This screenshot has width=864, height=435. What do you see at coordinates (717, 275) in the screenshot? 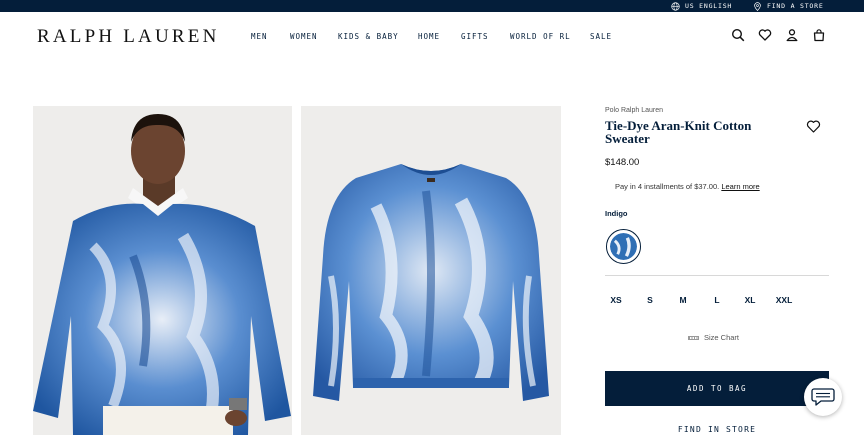
I see `divider` at bounding box center [717, 275].